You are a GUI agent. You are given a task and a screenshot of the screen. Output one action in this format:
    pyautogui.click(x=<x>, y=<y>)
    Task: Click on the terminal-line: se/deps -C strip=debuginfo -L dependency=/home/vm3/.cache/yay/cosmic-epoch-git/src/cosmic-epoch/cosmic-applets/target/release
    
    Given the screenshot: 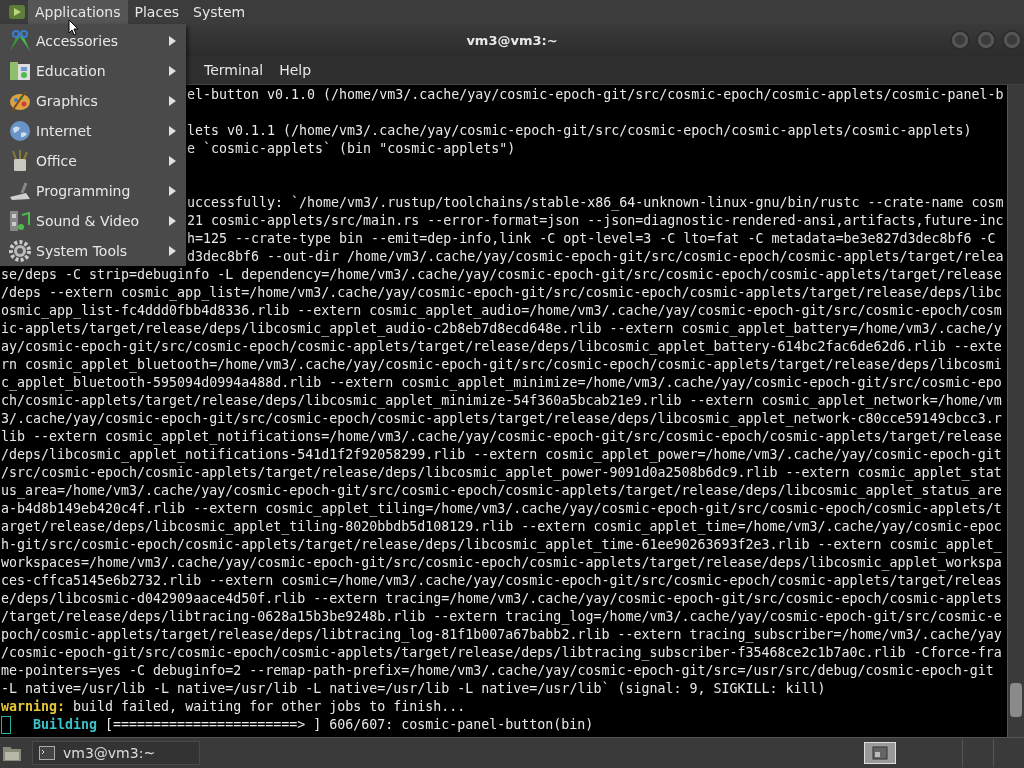 What is the action you would take?
    pyautogui.click(x=502, y=275)
    